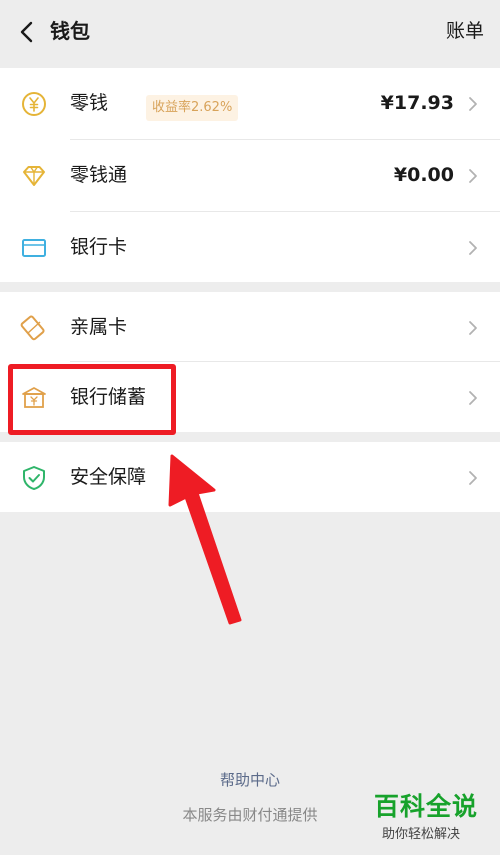  What do you see at coordinates (426, 806) in the screenshot?
I see `watermark-title: 百科全说` at bounding box center [426, 806].